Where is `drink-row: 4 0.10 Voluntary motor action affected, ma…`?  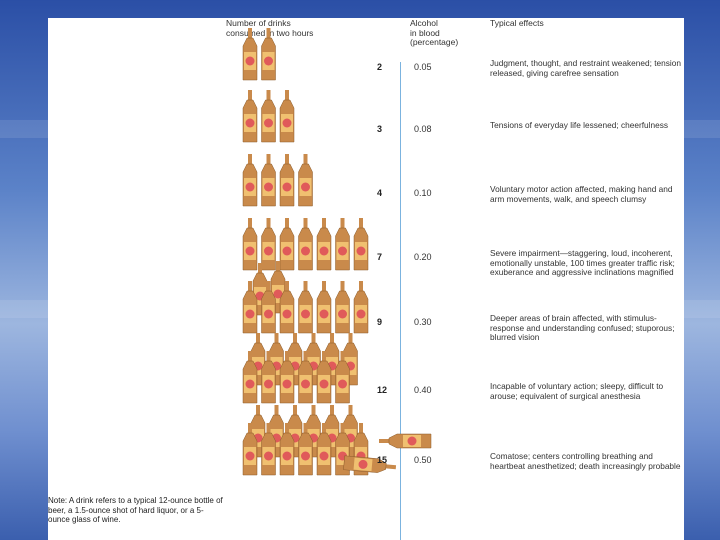 drink-row: 4 0.10 Voluntary motor action affected, ma… is located at coordinates (366, 175).